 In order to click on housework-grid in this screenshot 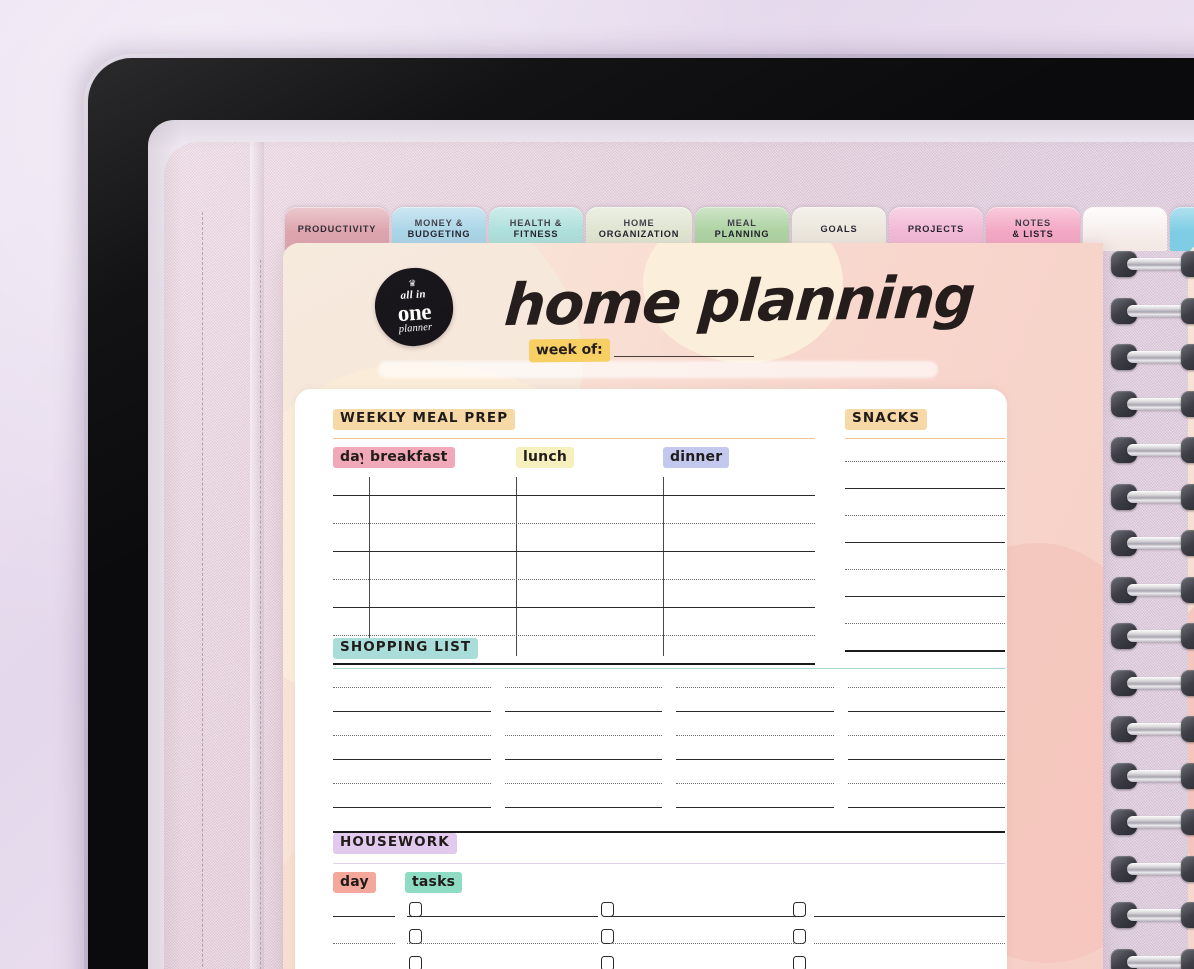, I will do `click(669, 933)`.